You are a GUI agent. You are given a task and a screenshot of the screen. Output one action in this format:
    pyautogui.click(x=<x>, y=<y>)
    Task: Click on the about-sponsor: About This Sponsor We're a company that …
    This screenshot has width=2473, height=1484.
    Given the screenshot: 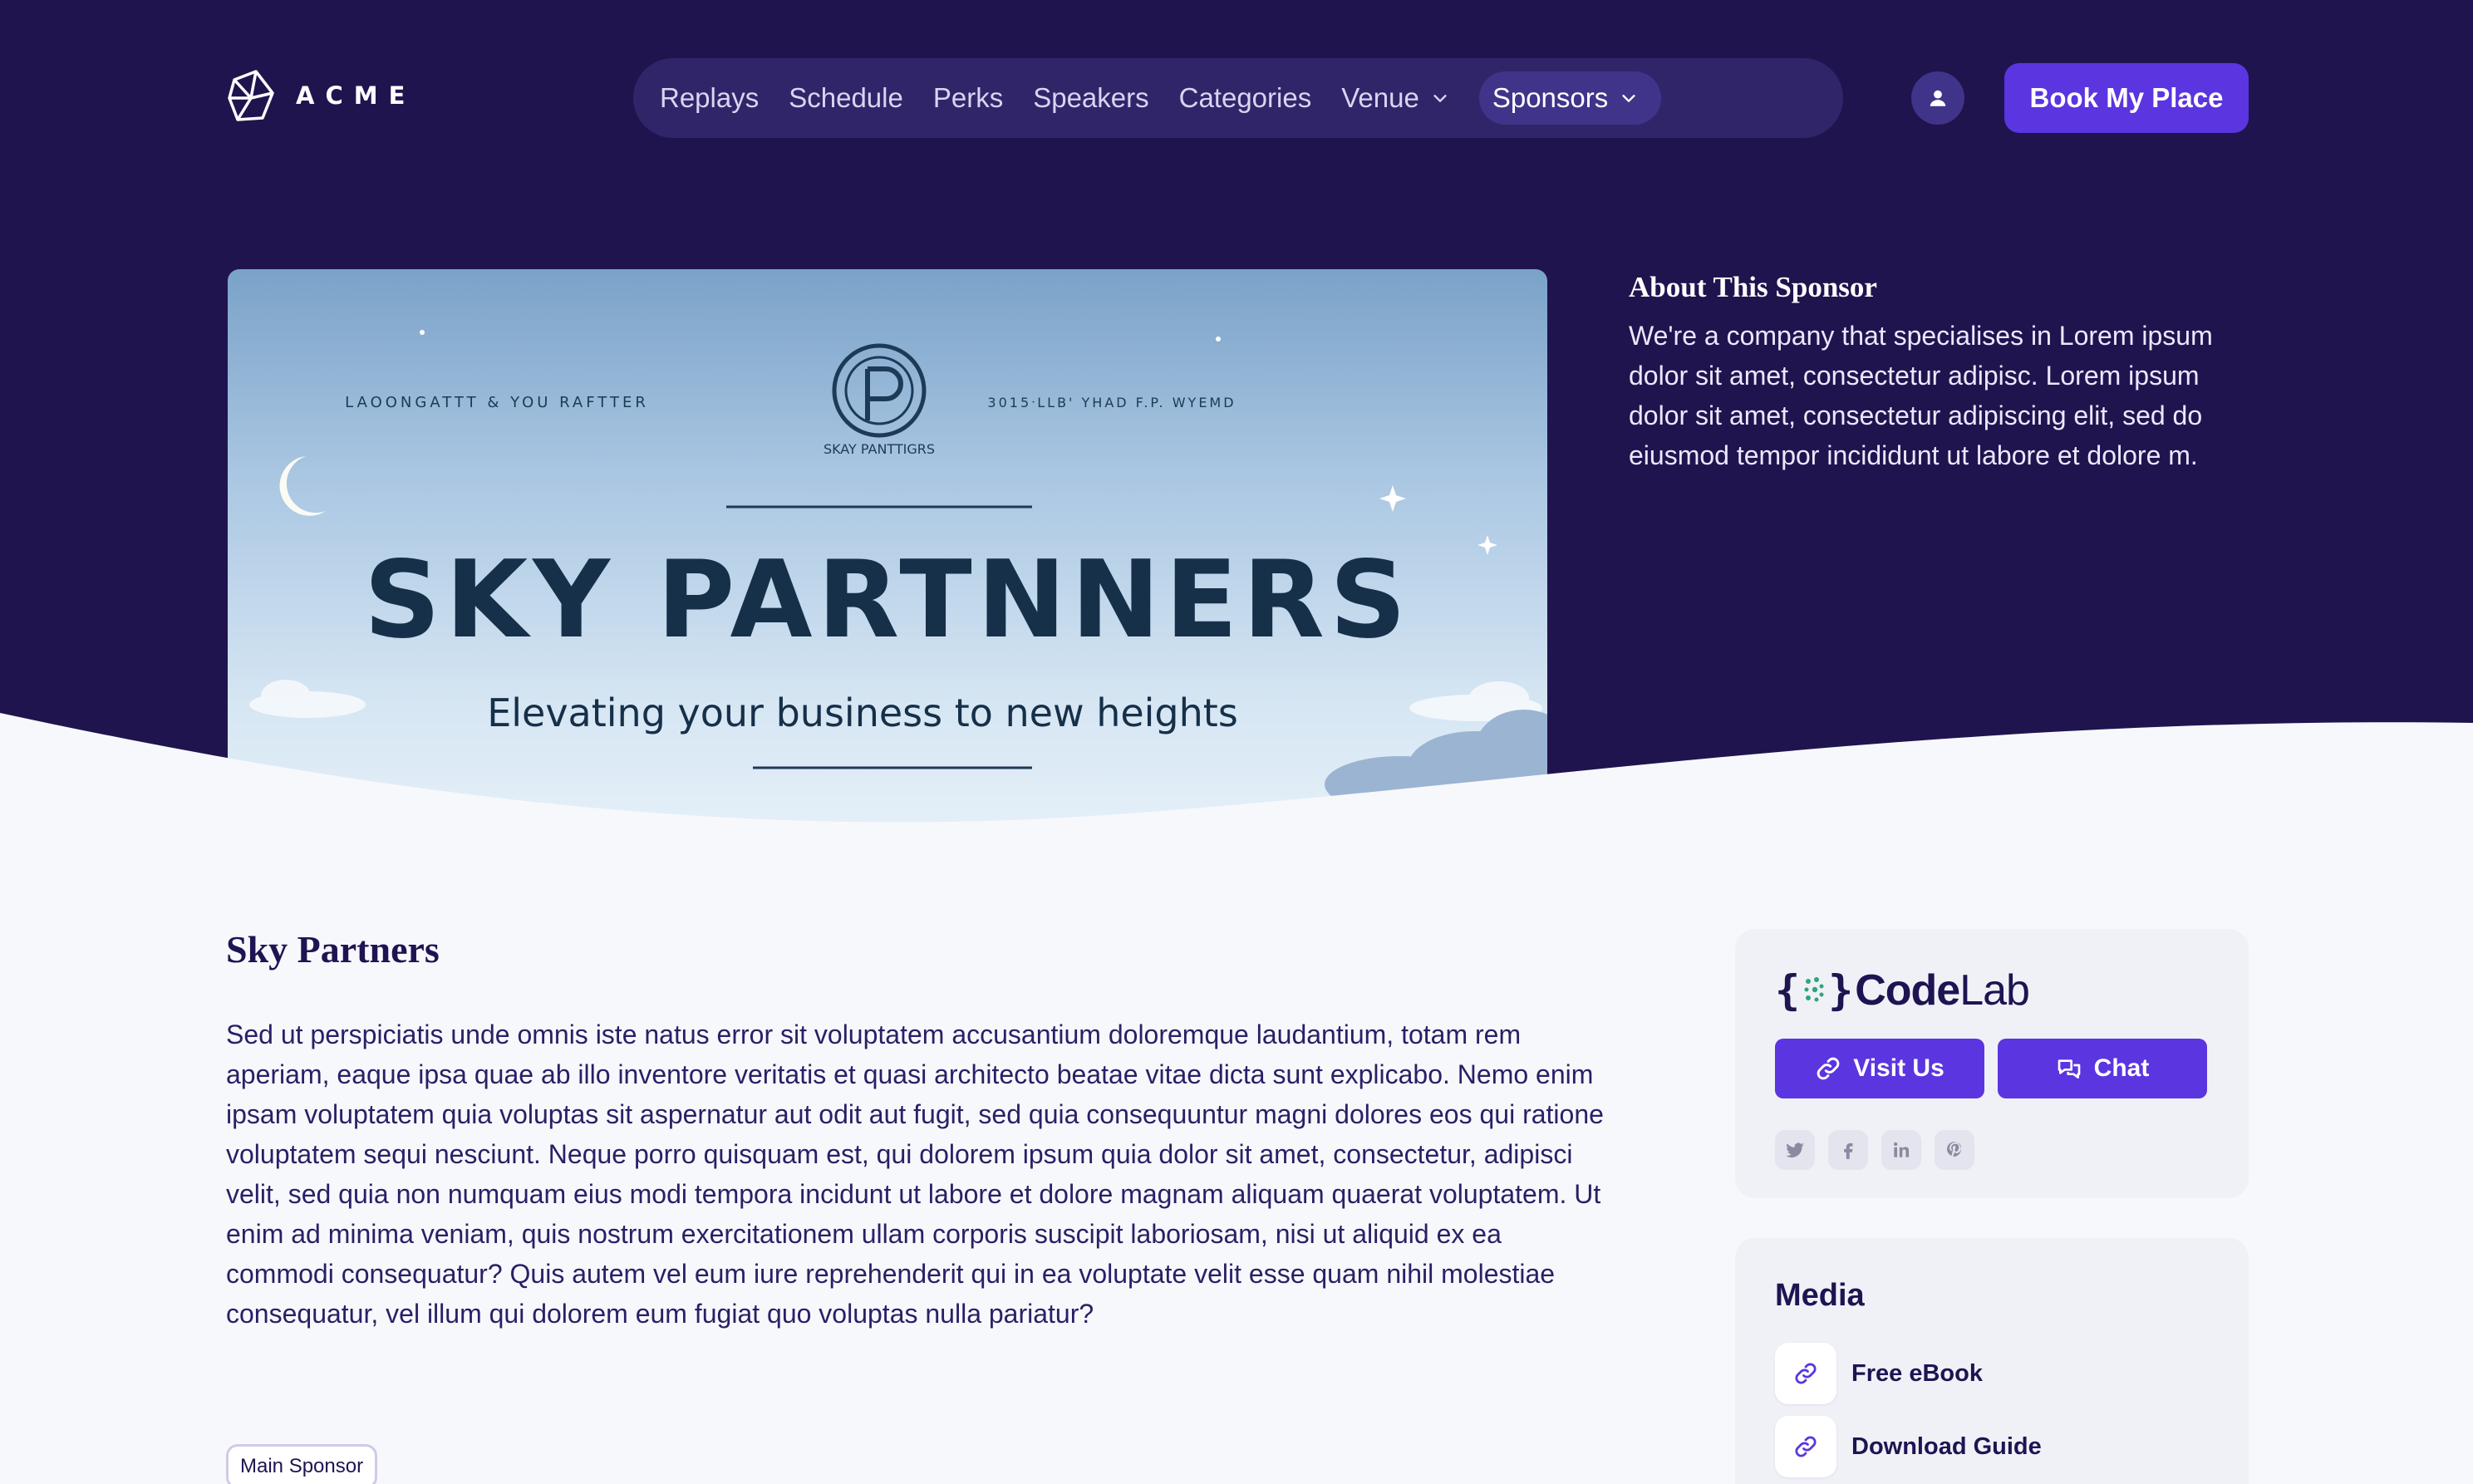 What is the action you would take?
    pyautogui.click(x=1940, y=373)
    